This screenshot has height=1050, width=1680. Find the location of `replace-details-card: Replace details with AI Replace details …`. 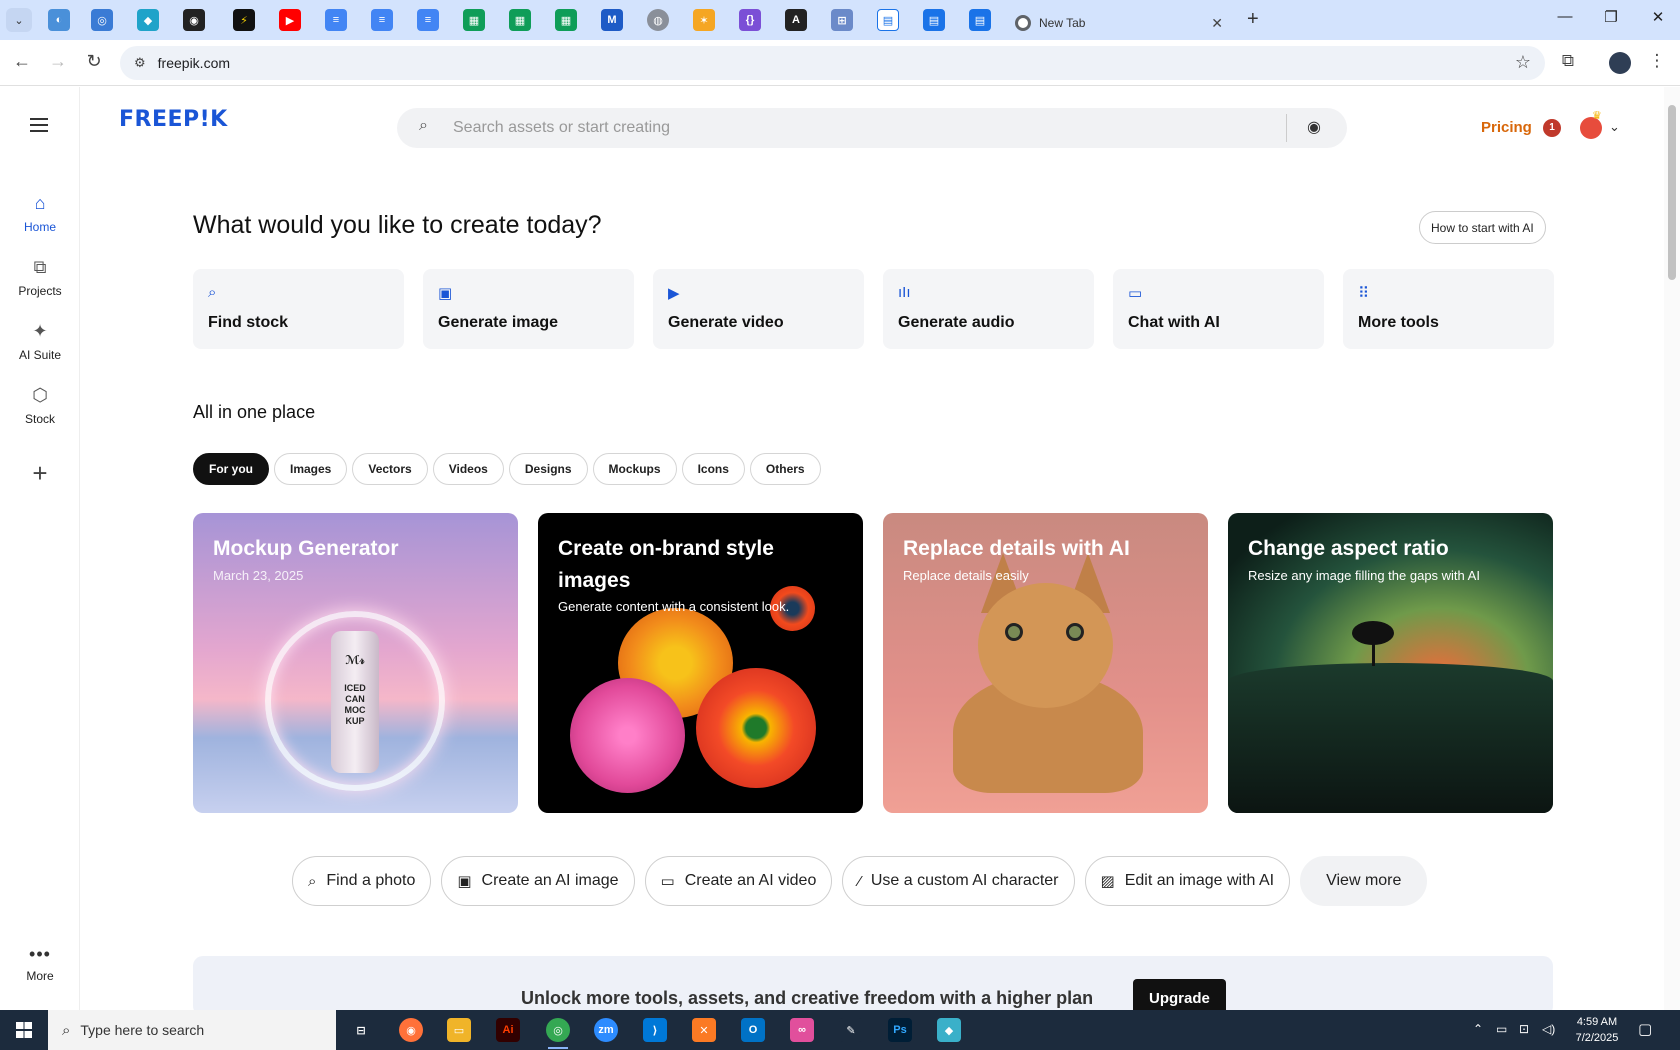

replace-details-card: Replace details with AI Replace details … is located at coordinates (1045, 663).